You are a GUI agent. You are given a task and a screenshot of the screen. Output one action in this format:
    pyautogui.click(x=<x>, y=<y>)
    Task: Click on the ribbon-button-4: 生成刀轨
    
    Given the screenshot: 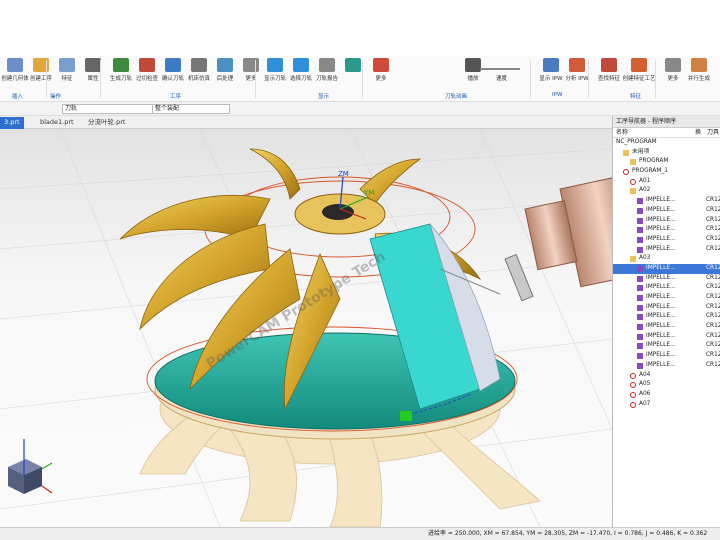 What is the action you would take?
    pyautogui.click(x=121, y=70)
    